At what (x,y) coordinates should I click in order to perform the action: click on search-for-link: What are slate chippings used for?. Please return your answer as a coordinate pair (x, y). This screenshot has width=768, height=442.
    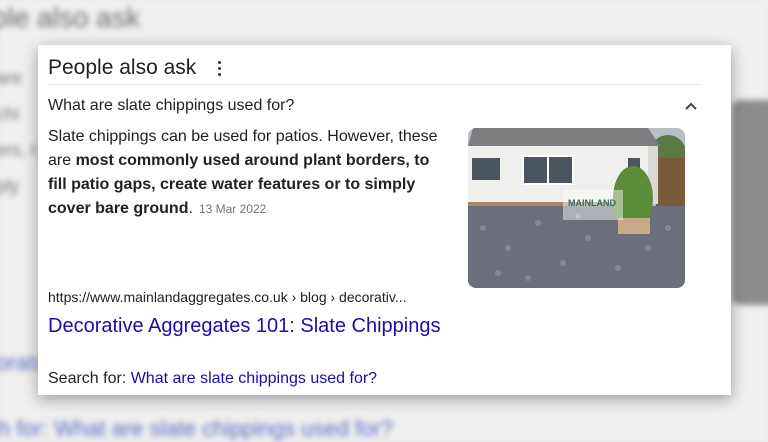
    Looking at the image, I should click on (254, 378).